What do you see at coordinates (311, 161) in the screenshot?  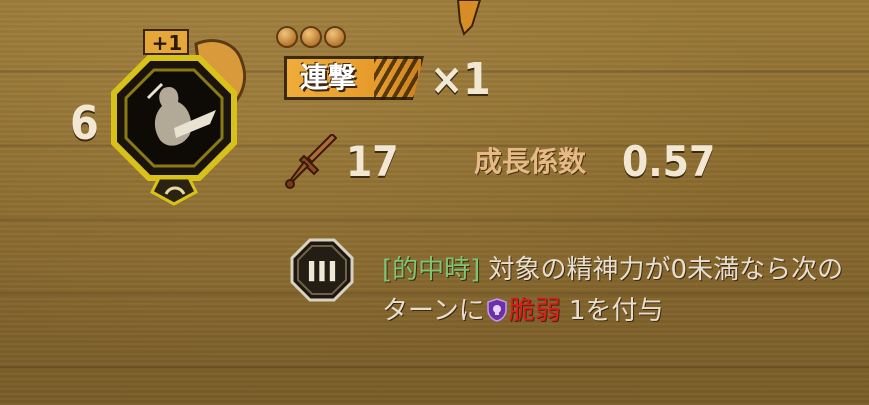 I see `sword-icon` at bounding box center [311, 161].